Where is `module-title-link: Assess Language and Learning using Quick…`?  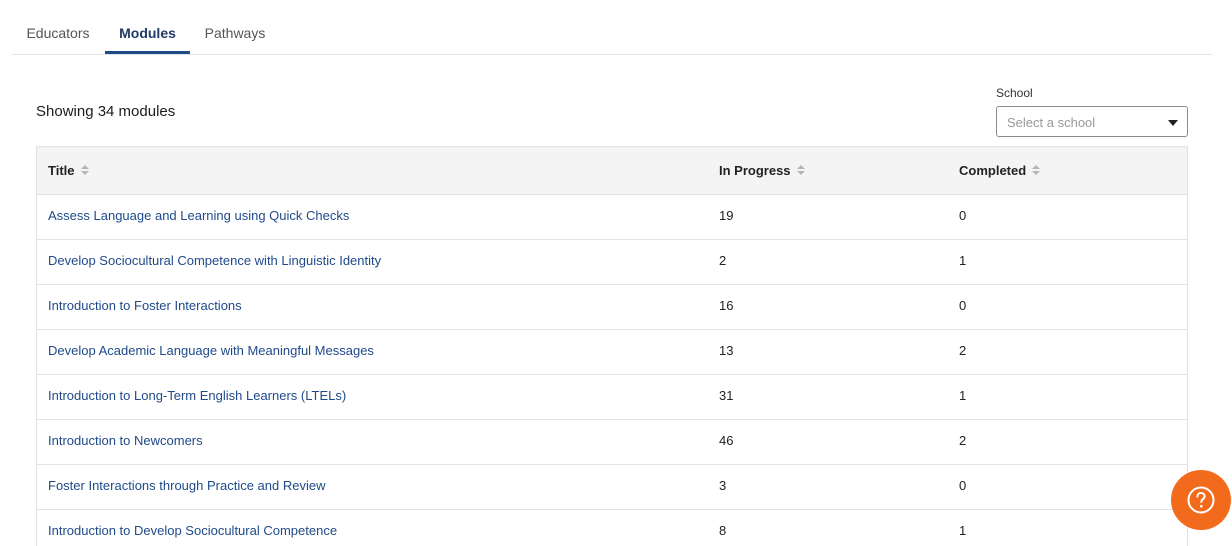
module-title-link: Assess Language and Learning using Quick… is located at coordinates (198, 217).